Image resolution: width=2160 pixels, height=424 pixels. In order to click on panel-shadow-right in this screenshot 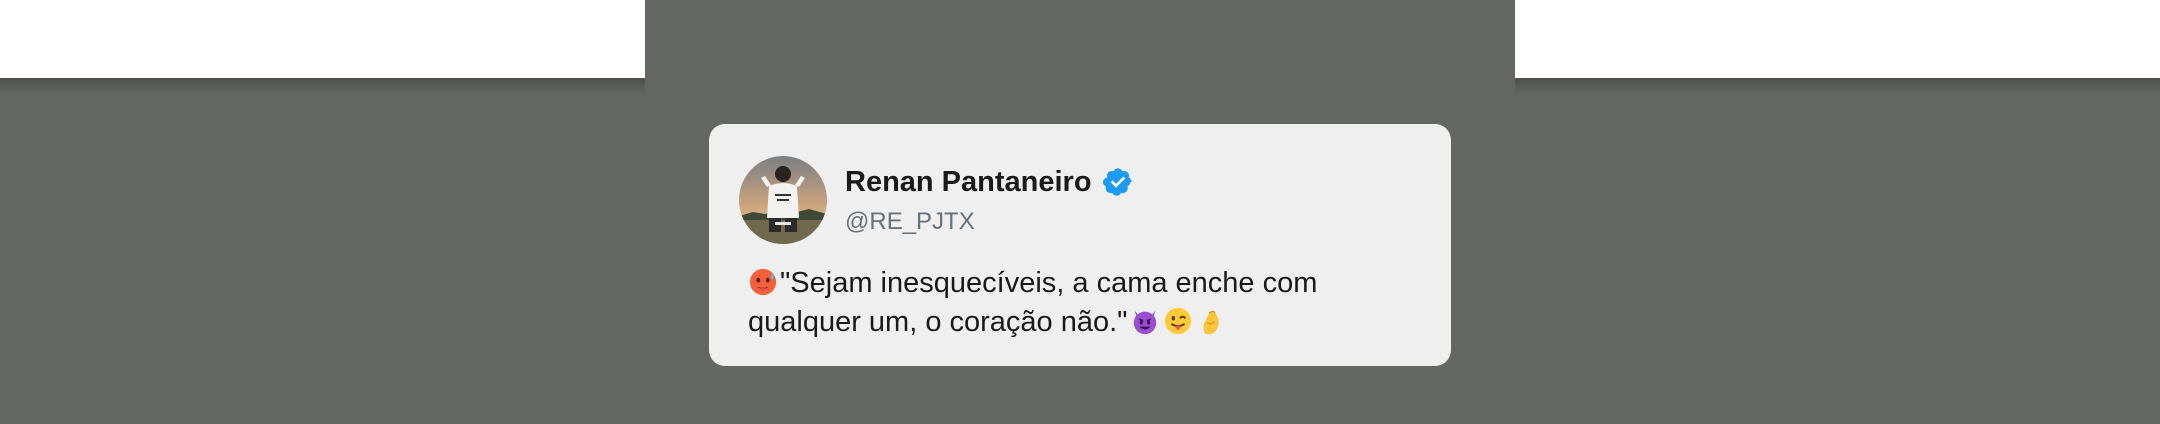, I will do `click(1837, 86)`.